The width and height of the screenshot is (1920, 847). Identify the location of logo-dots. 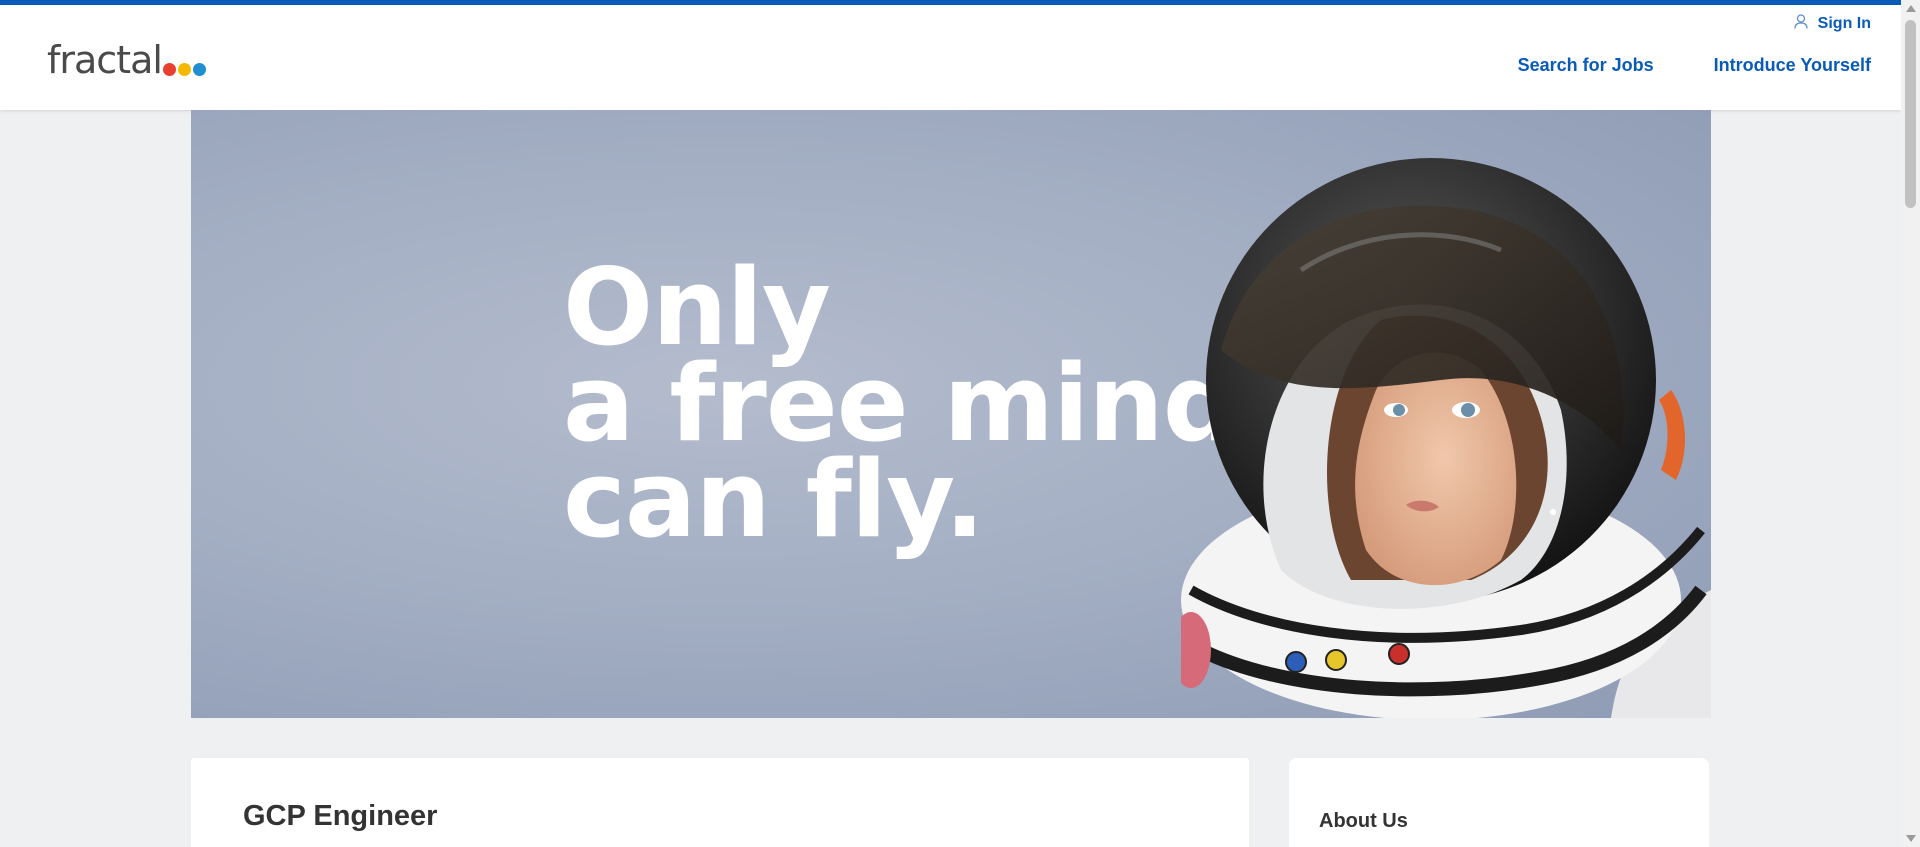
(184, 69).